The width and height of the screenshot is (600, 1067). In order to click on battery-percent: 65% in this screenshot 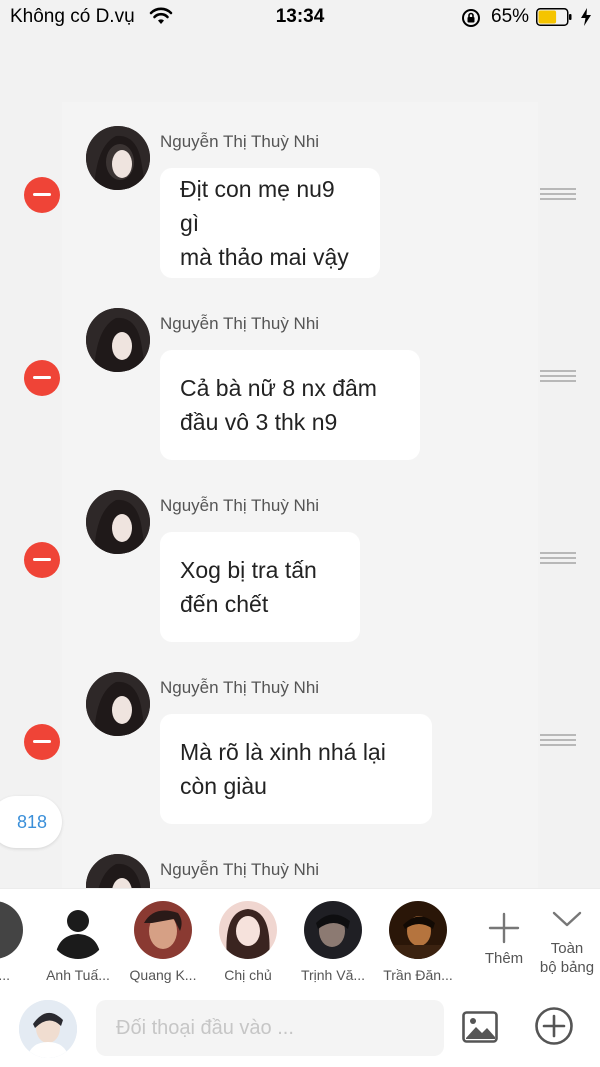, I will do `click(510, 16)`.